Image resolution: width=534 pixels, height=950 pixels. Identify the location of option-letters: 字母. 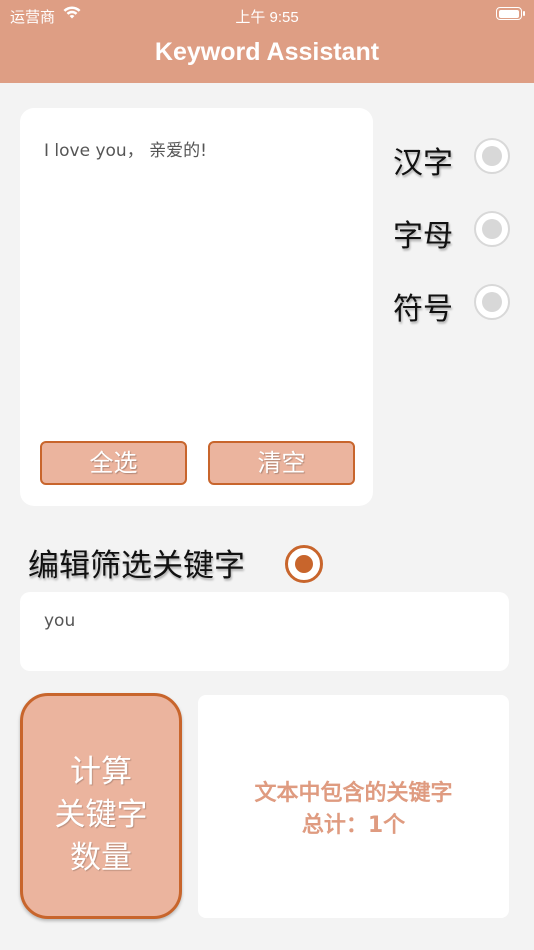
(455, 230).